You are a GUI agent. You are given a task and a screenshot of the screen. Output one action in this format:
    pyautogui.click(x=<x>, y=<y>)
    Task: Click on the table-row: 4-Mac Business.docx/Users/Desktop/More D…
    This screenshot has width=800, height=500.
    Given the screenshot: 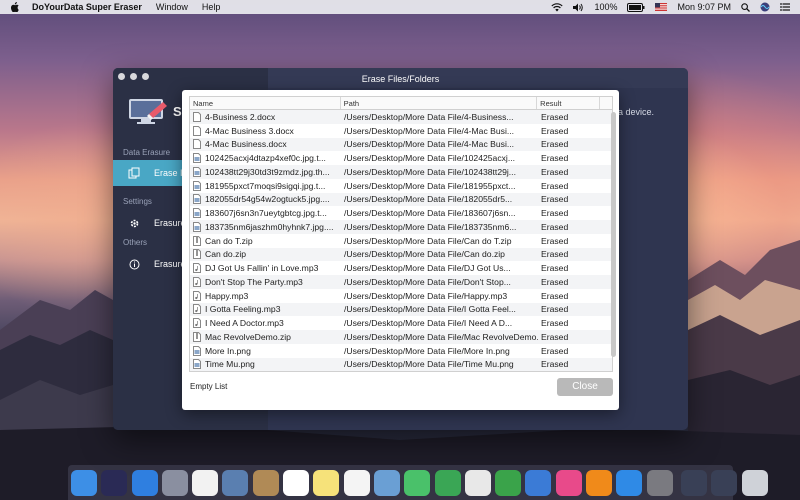 What is the action you would take?
    pyautogui.click(x=401, y=144)
    